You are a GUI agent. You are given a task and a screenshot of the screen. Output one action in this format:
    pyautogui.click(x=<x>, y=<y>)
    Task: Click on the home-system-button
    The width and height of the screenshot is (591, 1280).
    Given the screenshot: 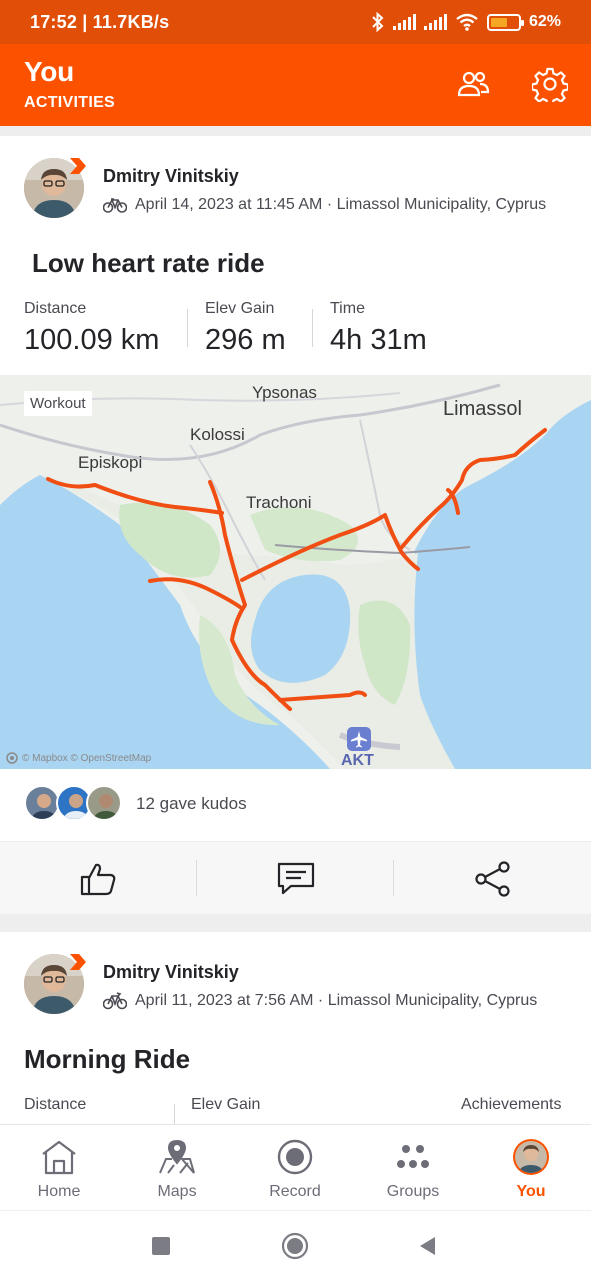 What is the action you would take?
    pyautogui.click(x=295, y=1246)
    